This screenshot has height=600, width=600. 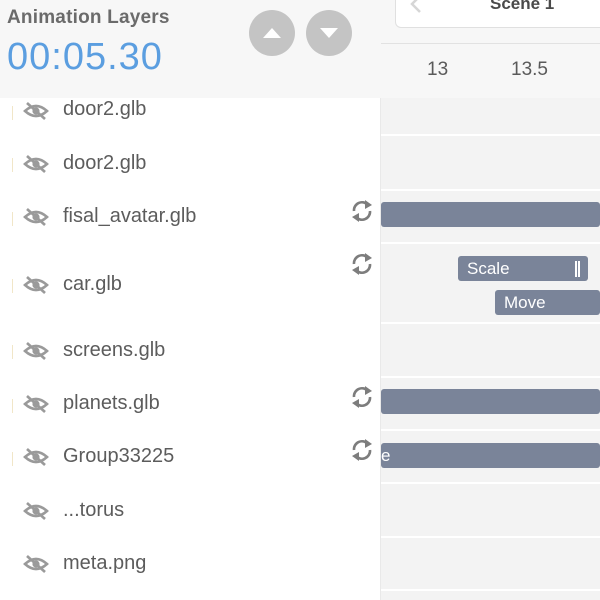 What do you see at coordinates (577, 269) in the screenshot?
I see `clip-resize-handle` at bounding box center [577, 269].